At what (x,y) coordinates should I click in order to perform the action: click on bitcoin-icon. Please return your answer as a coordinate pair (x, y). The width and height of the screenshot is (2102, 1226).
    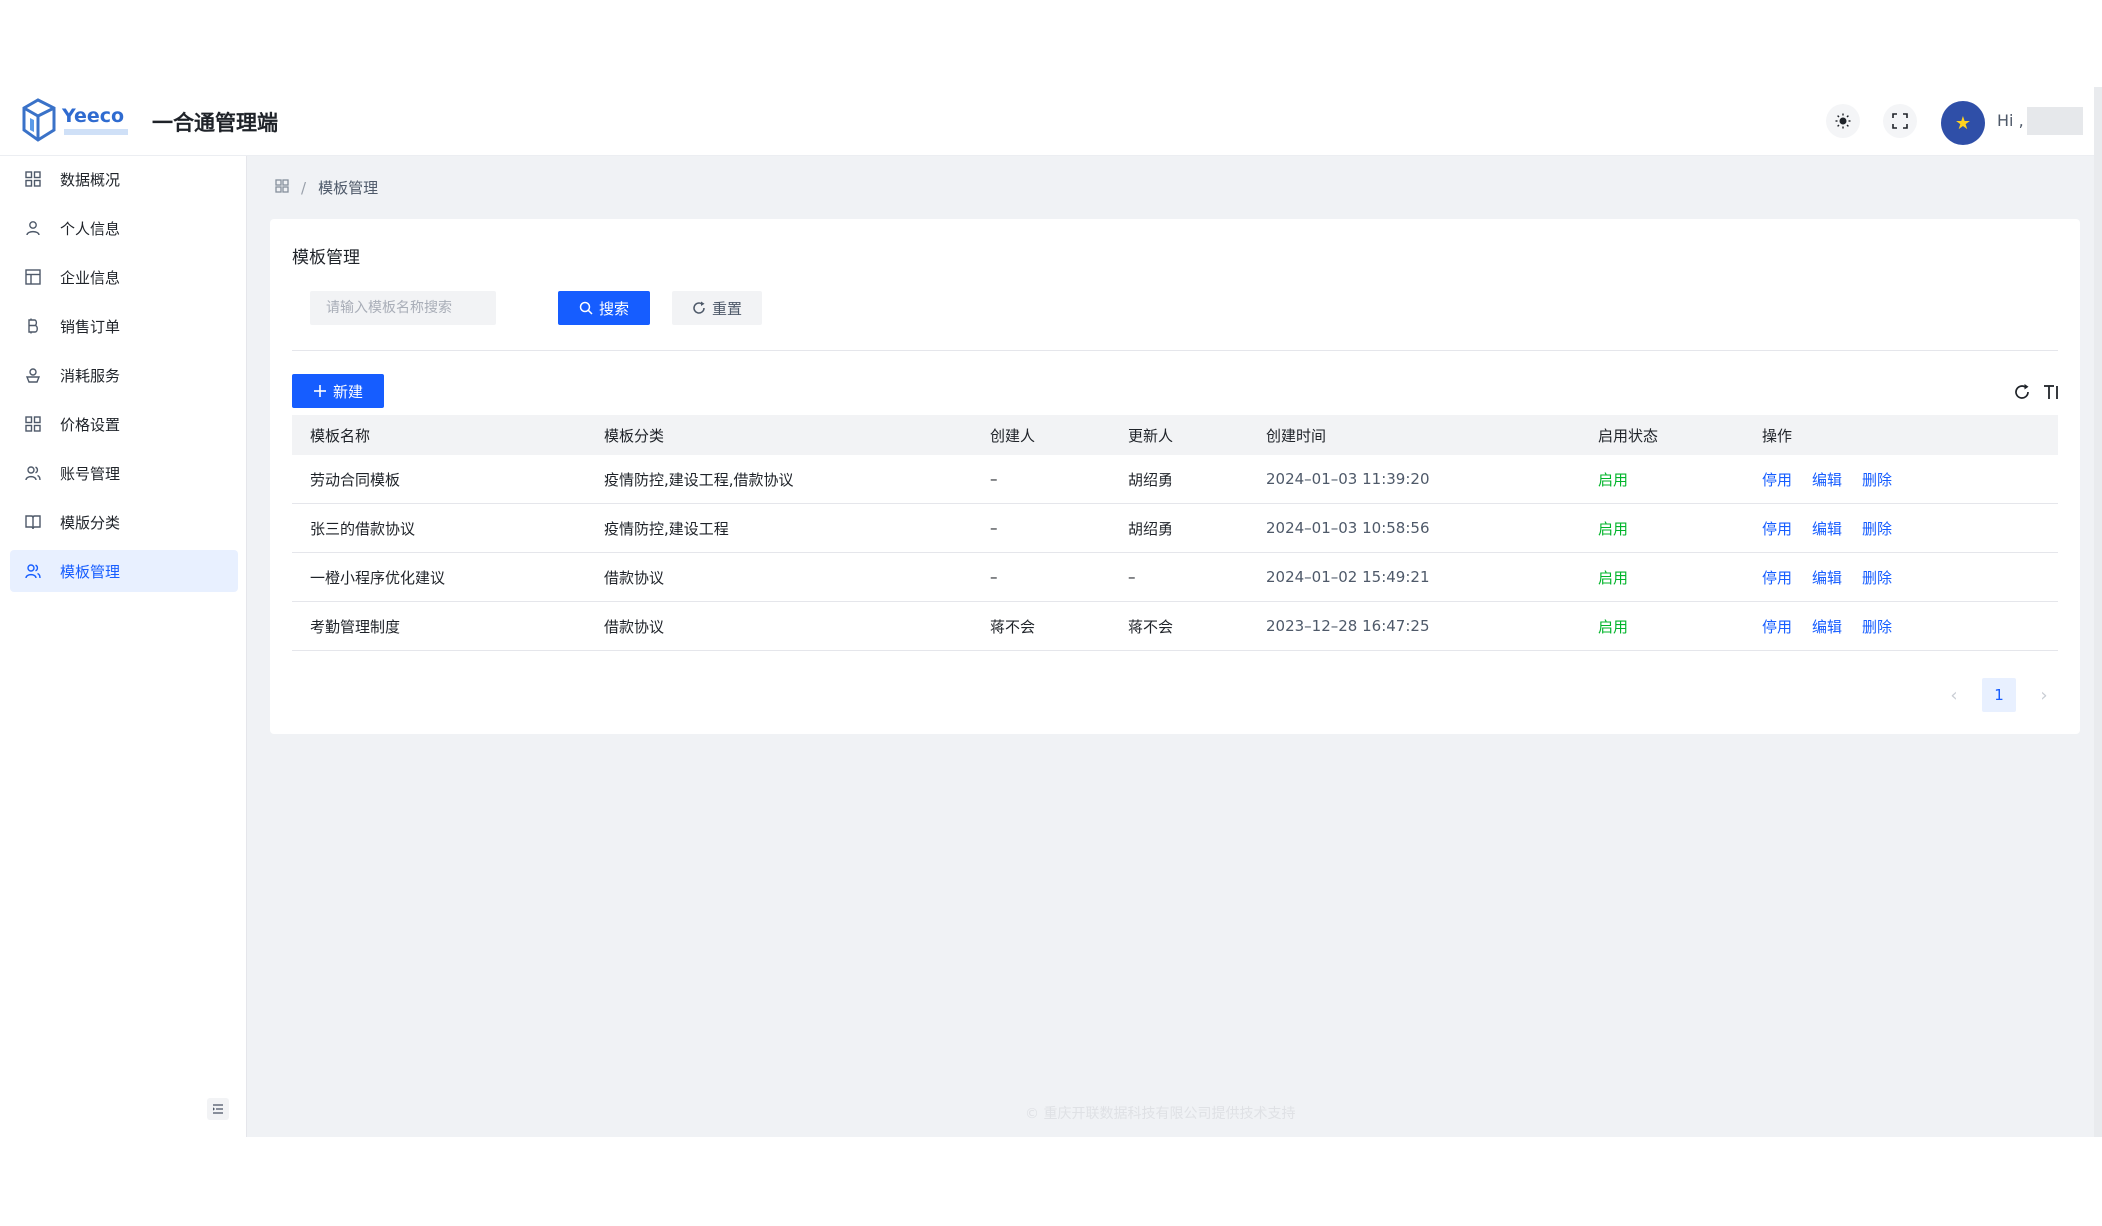
    Looking at the image, I should click on (33, 326).